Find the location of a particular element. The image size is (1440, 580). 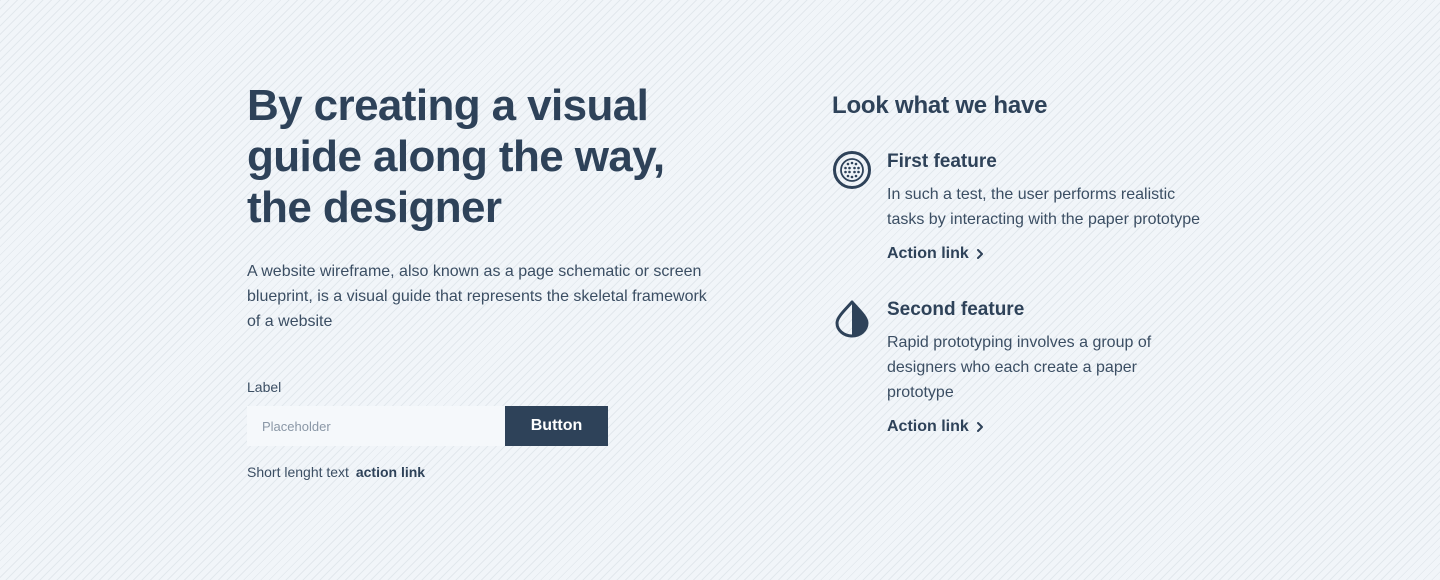

short-text-row: Short lenght text action link is located at coordinates (482, 472).